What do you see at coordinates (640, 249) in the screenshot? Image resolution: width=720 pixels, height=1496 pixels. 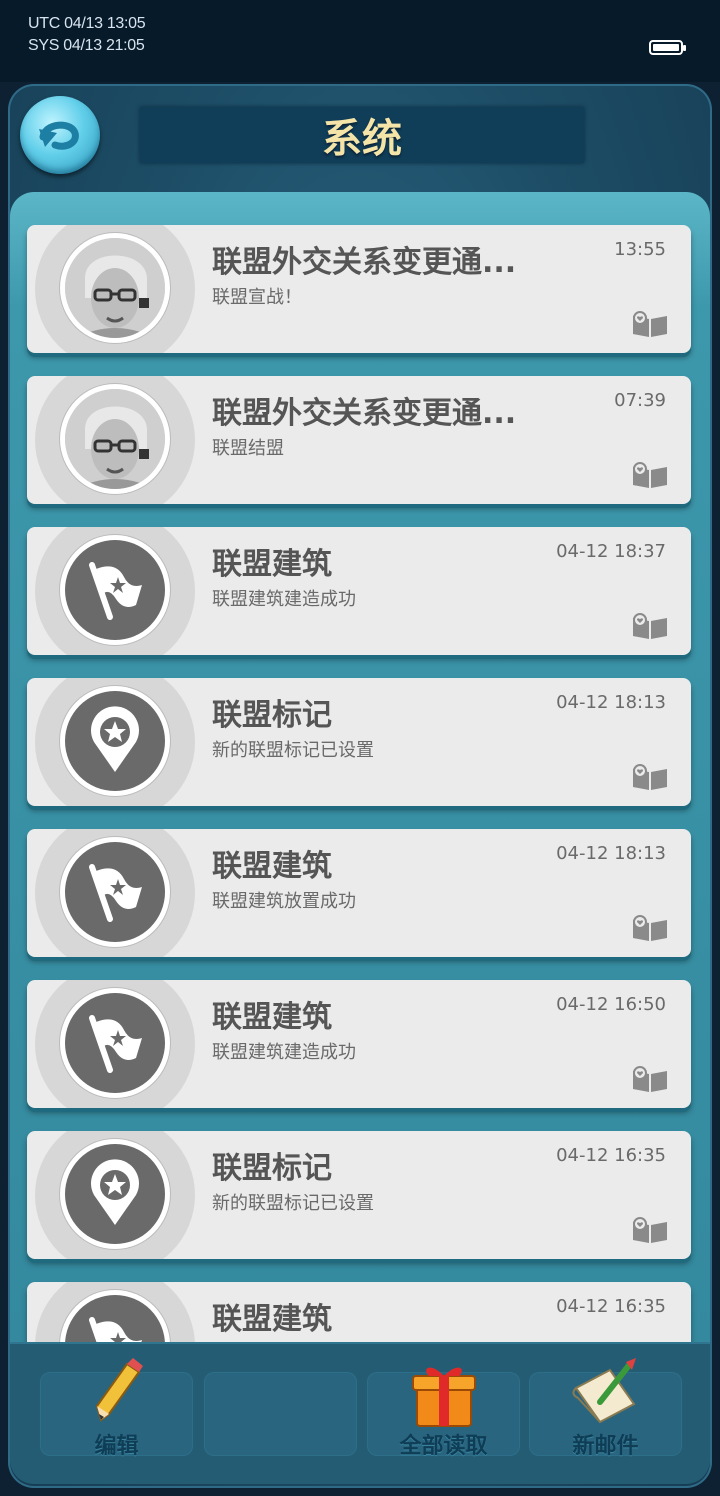 I see `mail-time: 13:55` at bounding box center [640, 249].